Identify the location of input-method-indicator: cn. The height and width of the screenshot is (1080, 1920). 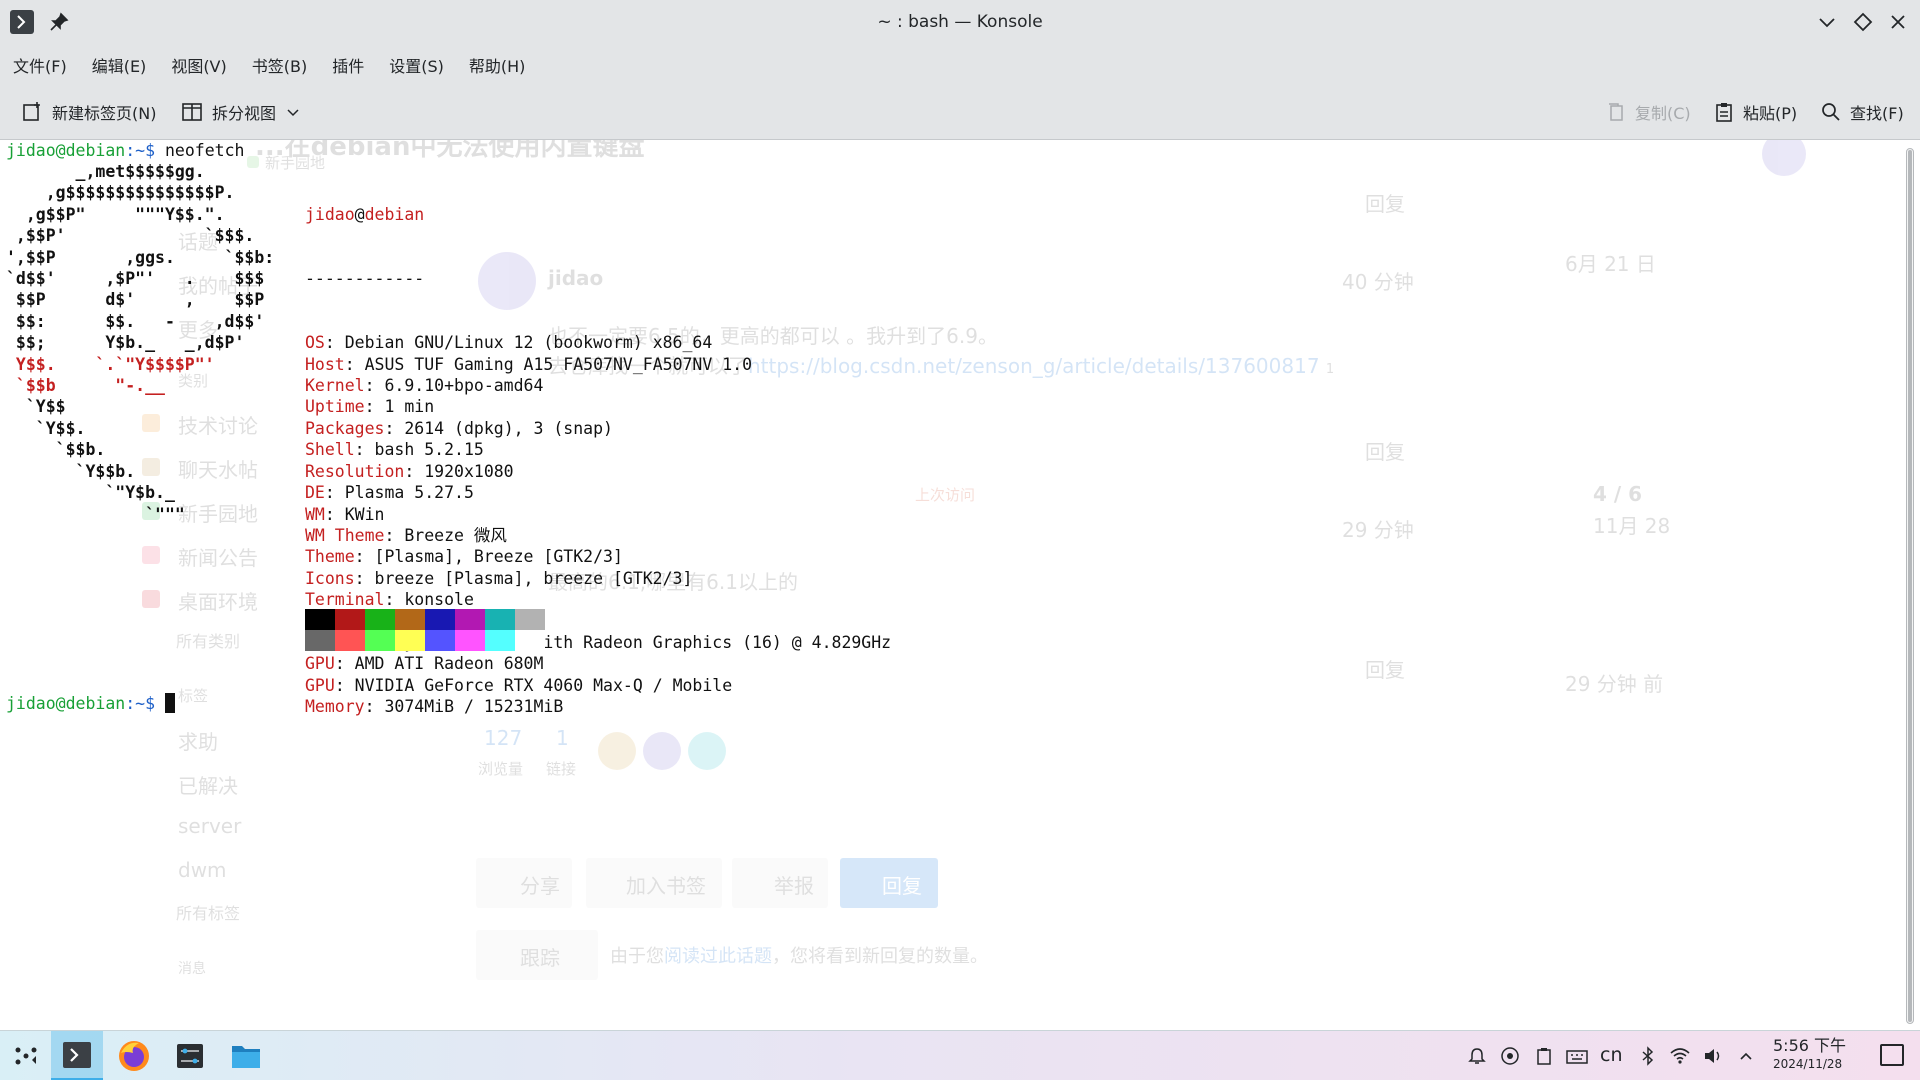
(1611, 1055).